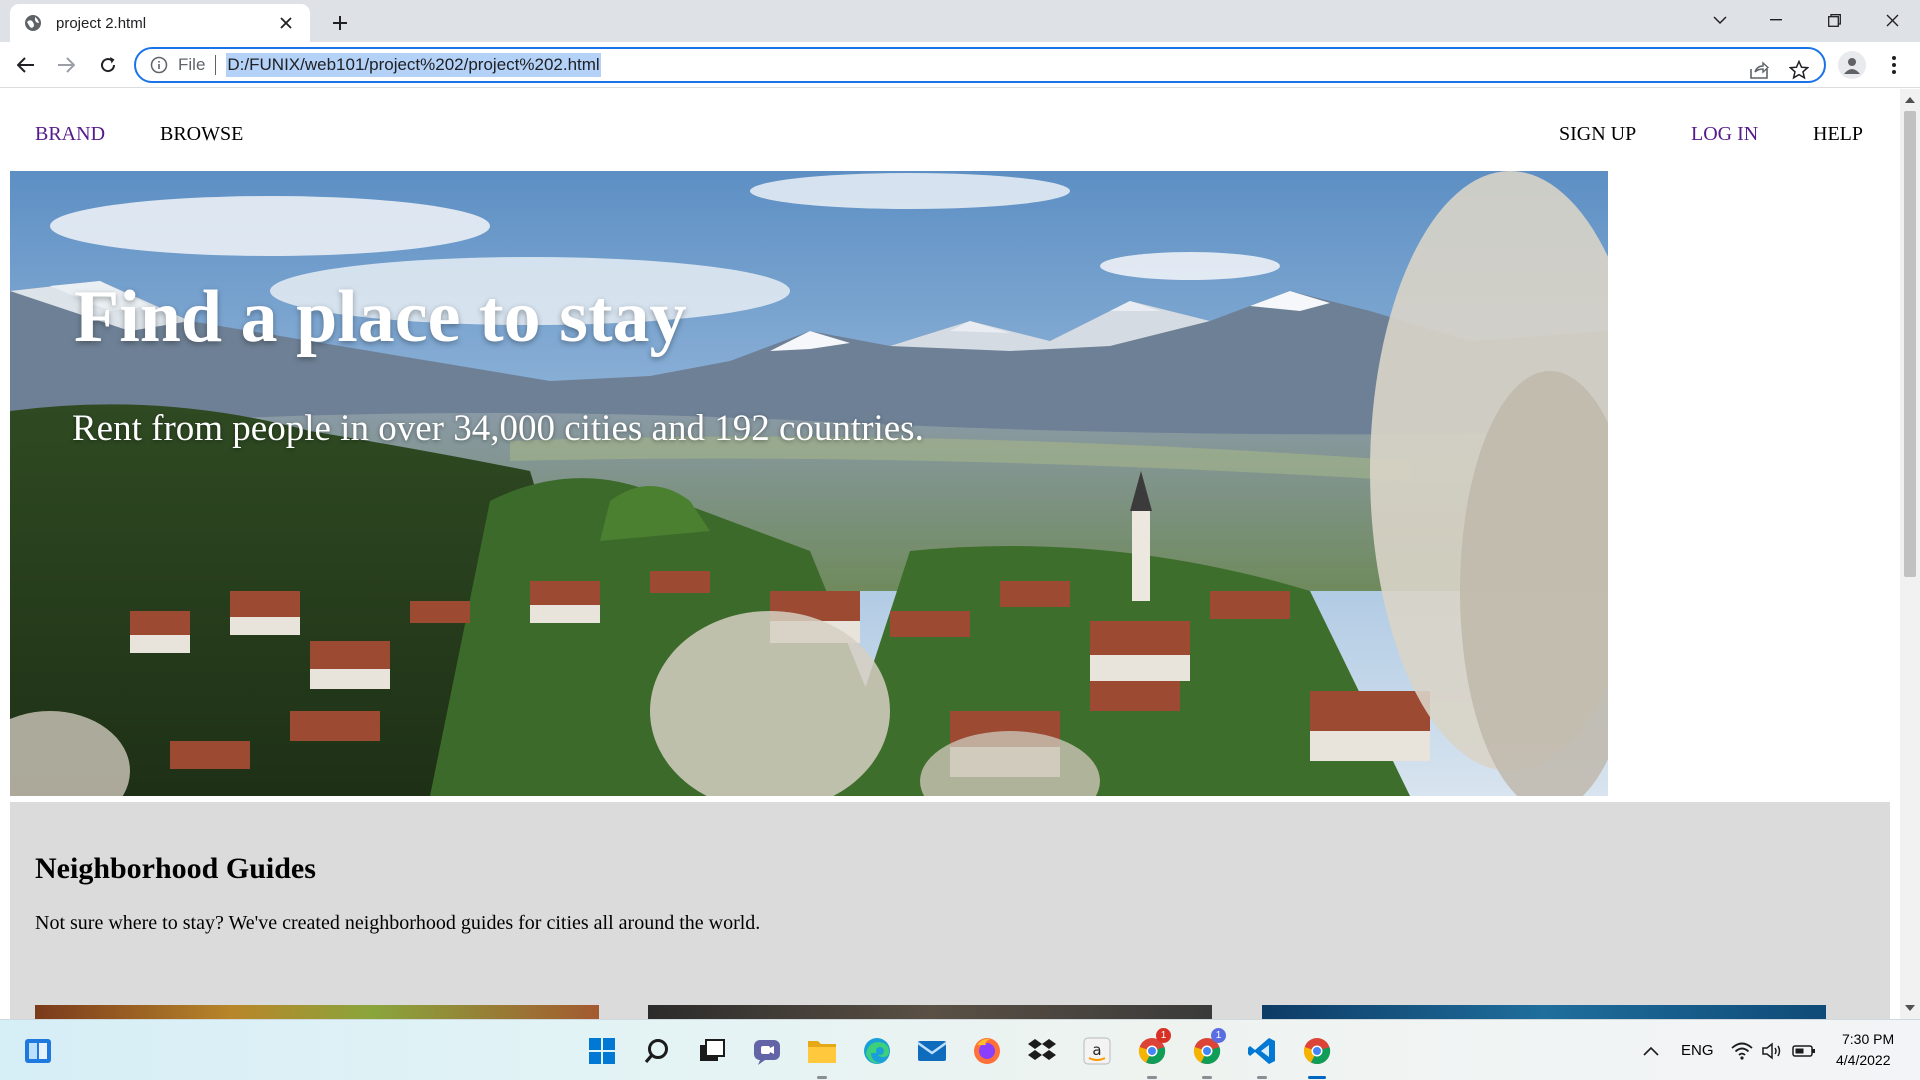 Image resolution: width=1920 pixels, height=1080 pixels. I want to click on chat-teams-icon, so click(767, 1051).